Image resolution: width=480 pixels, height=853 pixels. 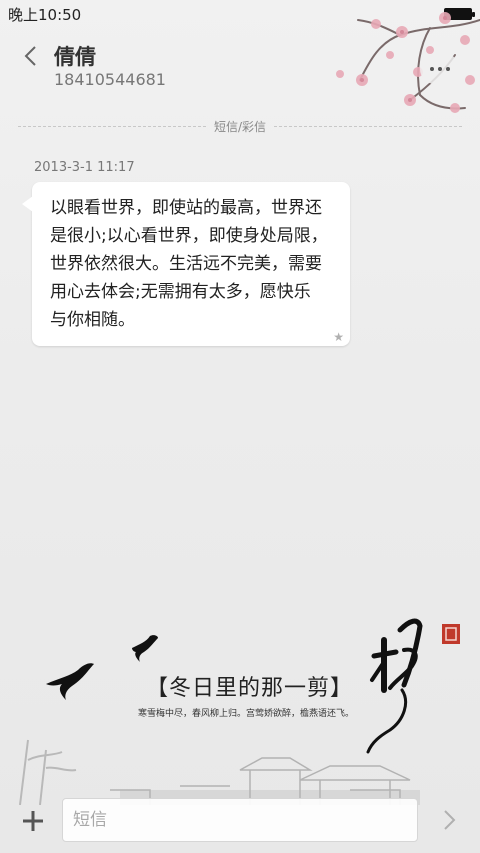 I want to click on message-input, so click(x=240, y=820).